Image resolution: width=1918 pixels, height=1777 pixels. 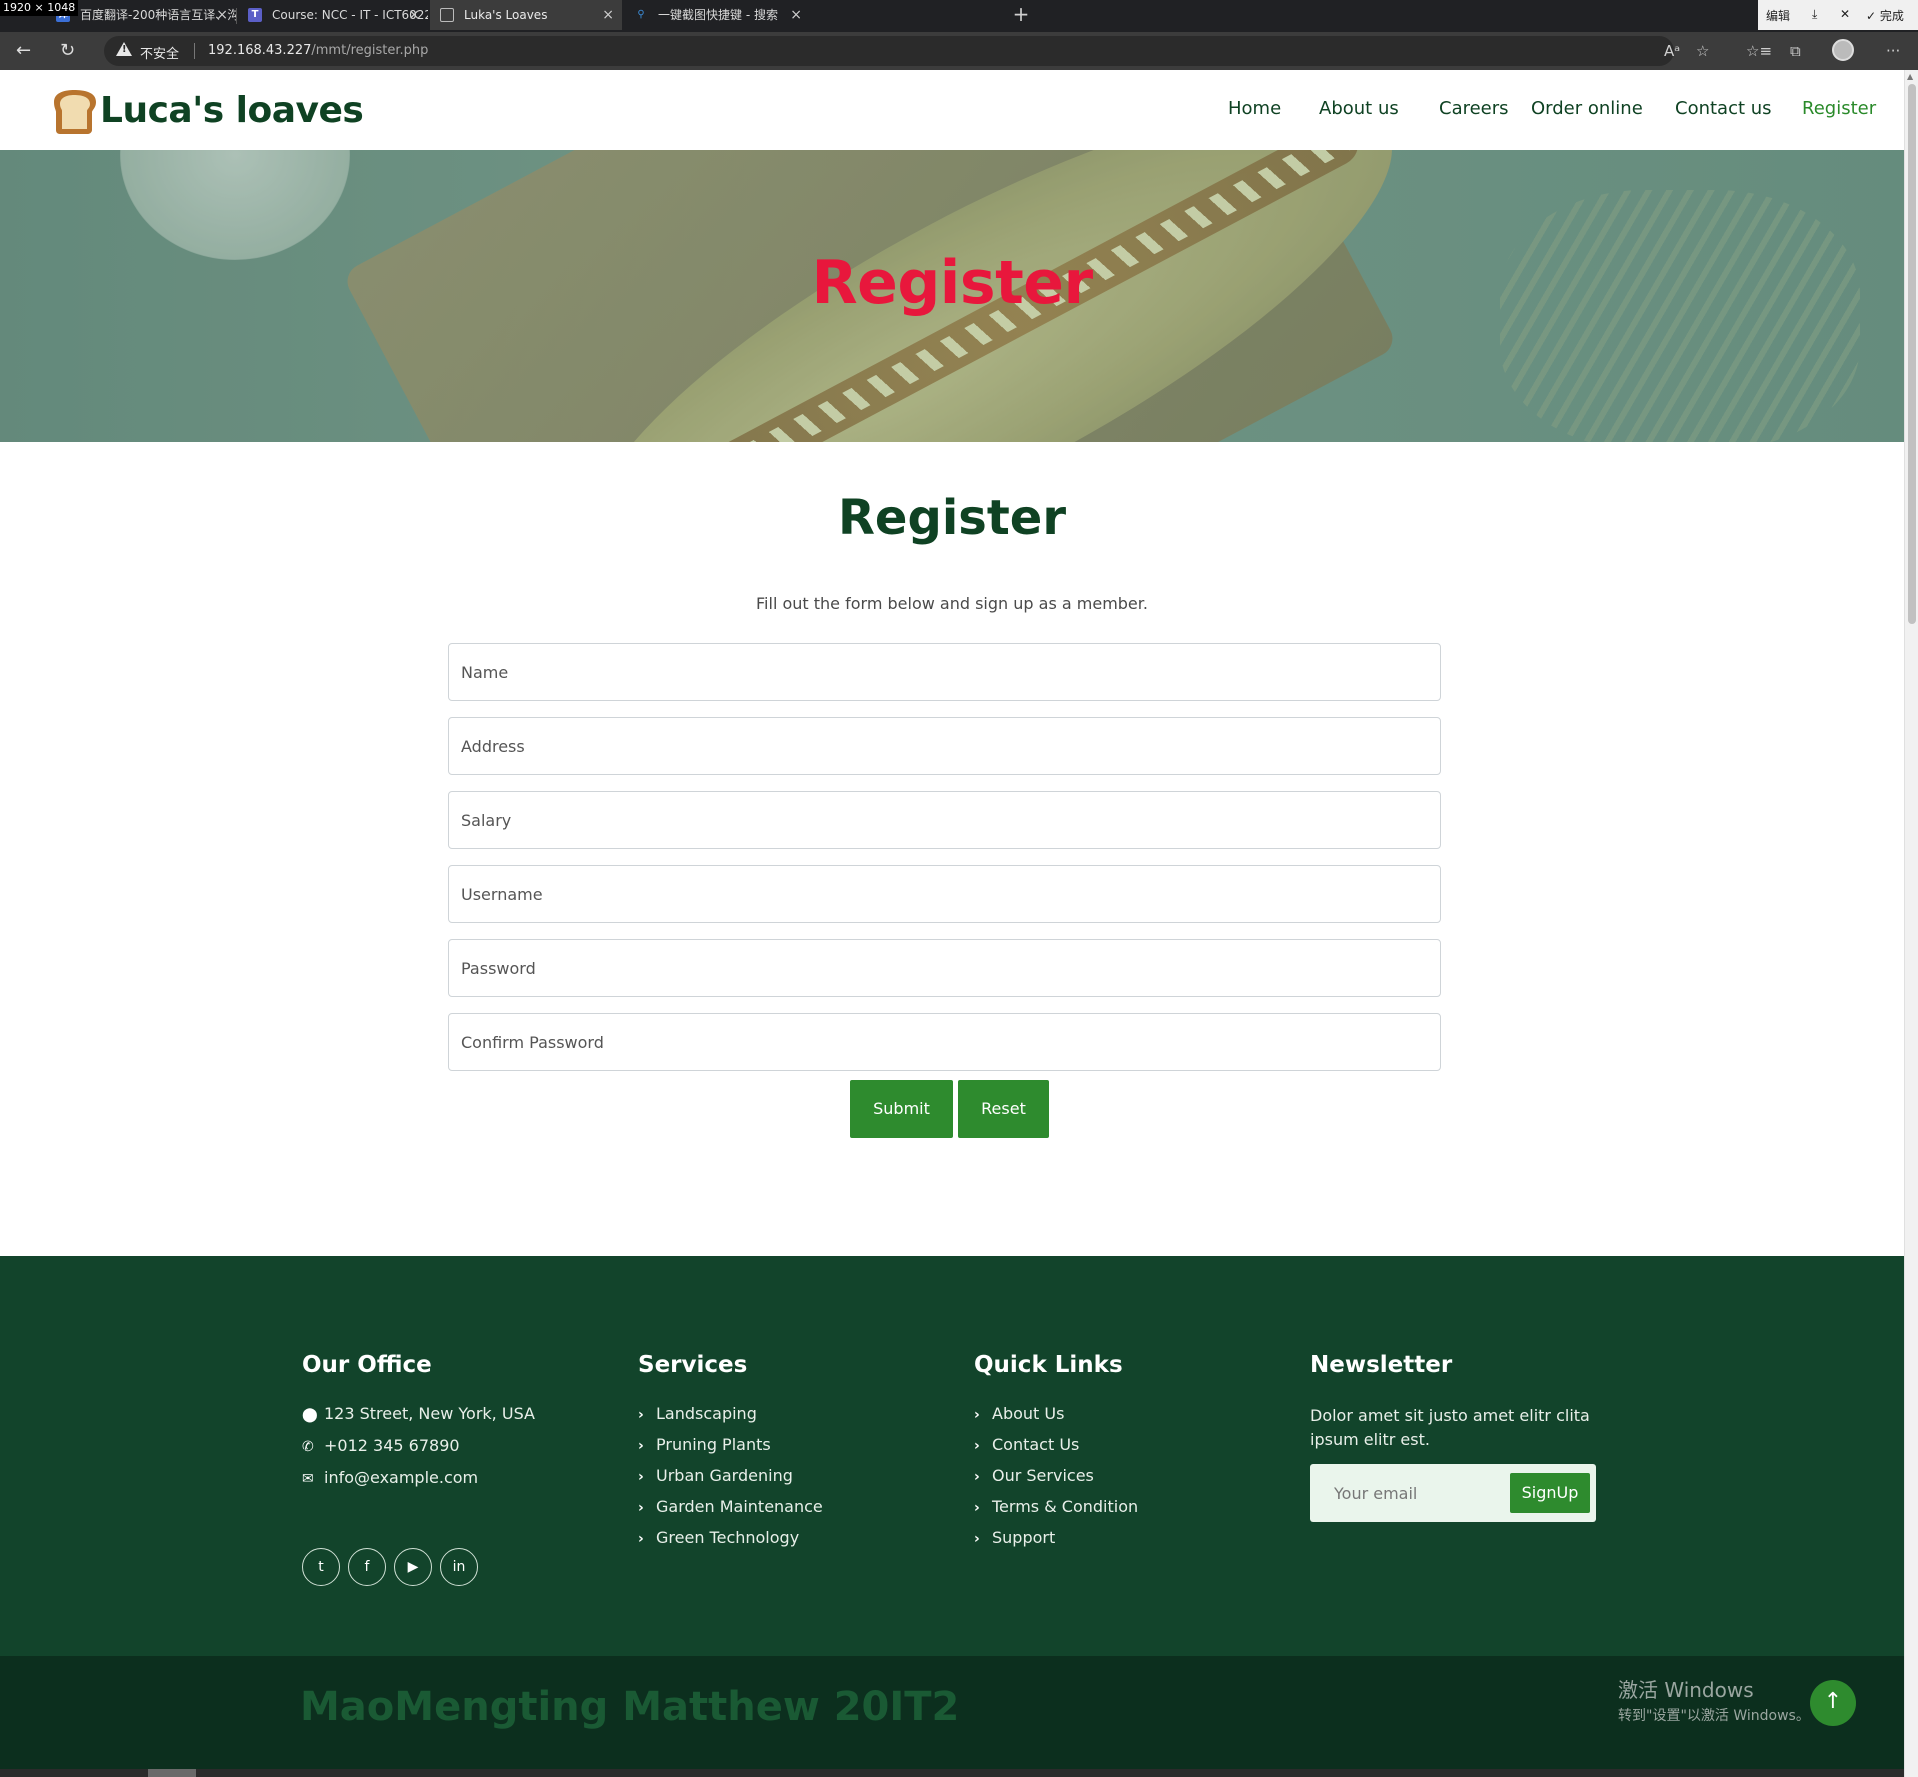 I want to click on password-field, so click(x=944, y=968).